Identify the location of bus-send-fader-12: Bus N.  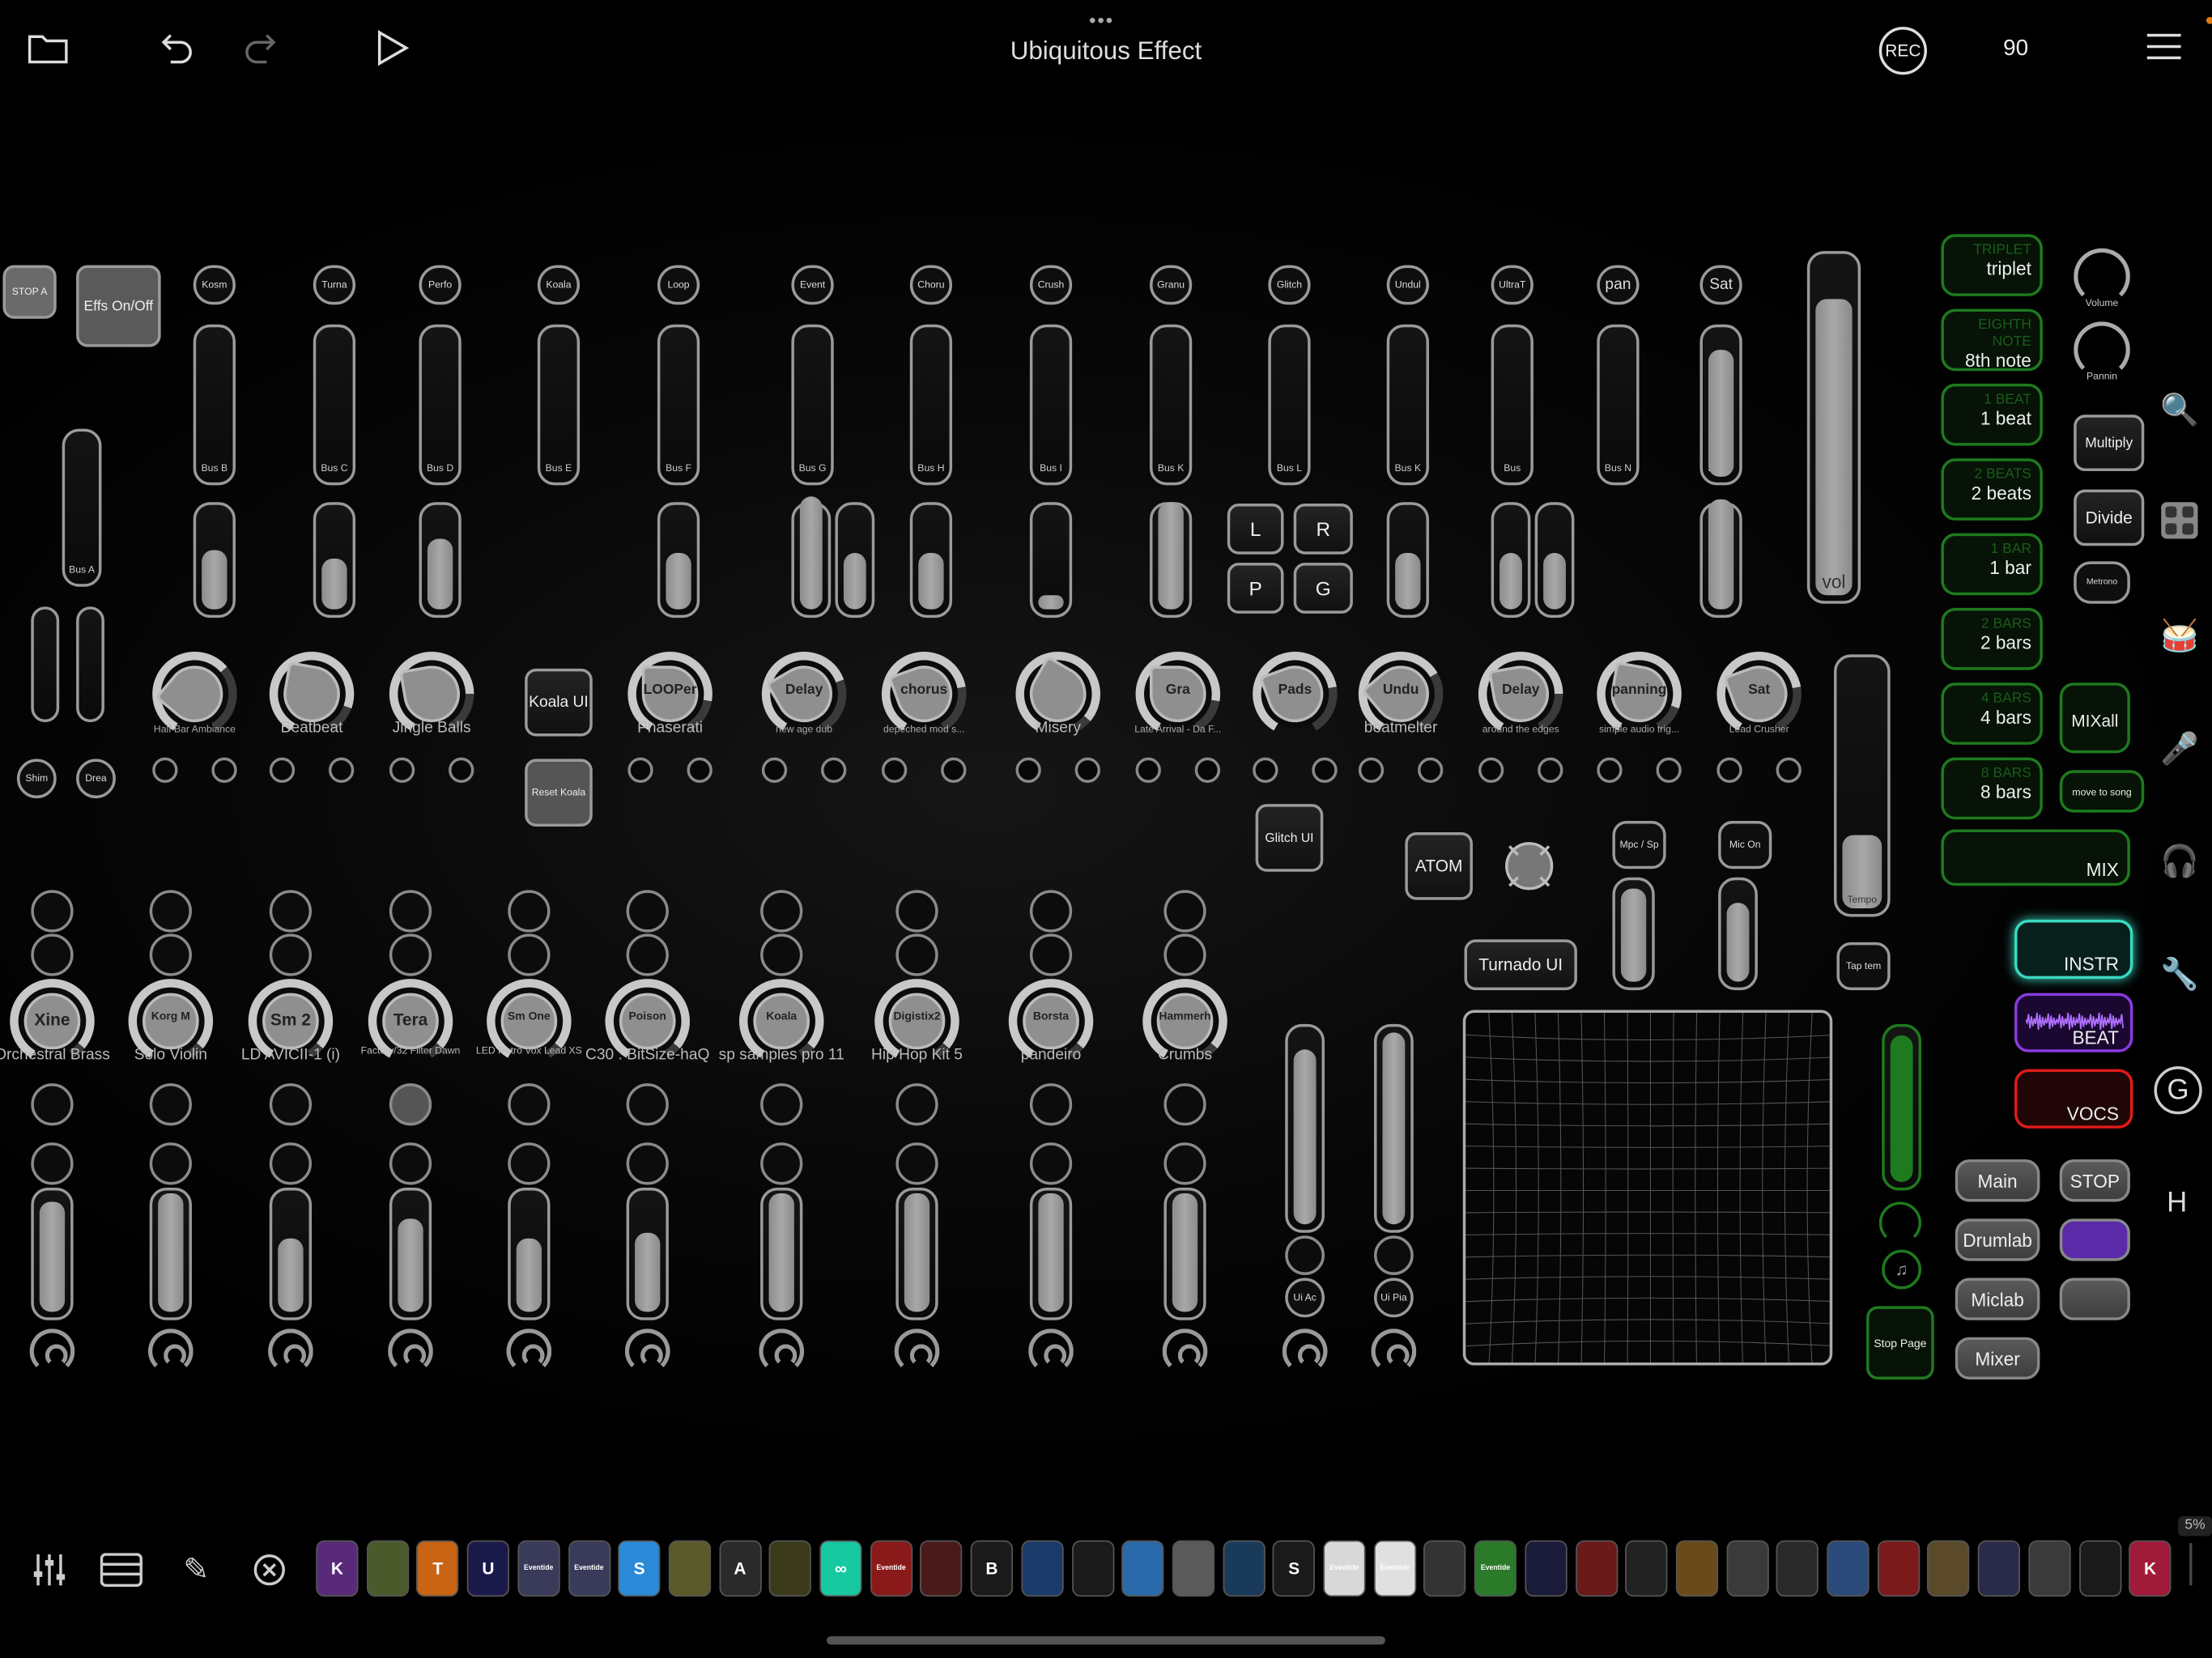
(1619, 405).